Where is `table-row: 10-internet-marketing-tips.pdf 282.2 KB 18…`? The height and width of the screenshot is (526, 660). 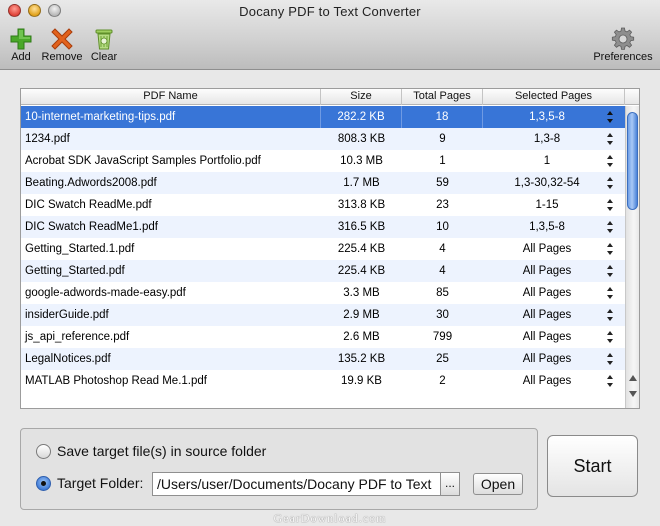
table-row: 10-internet-marketing-tips.pdf 282.2 KB 18… is located at coordinates (323, 117).